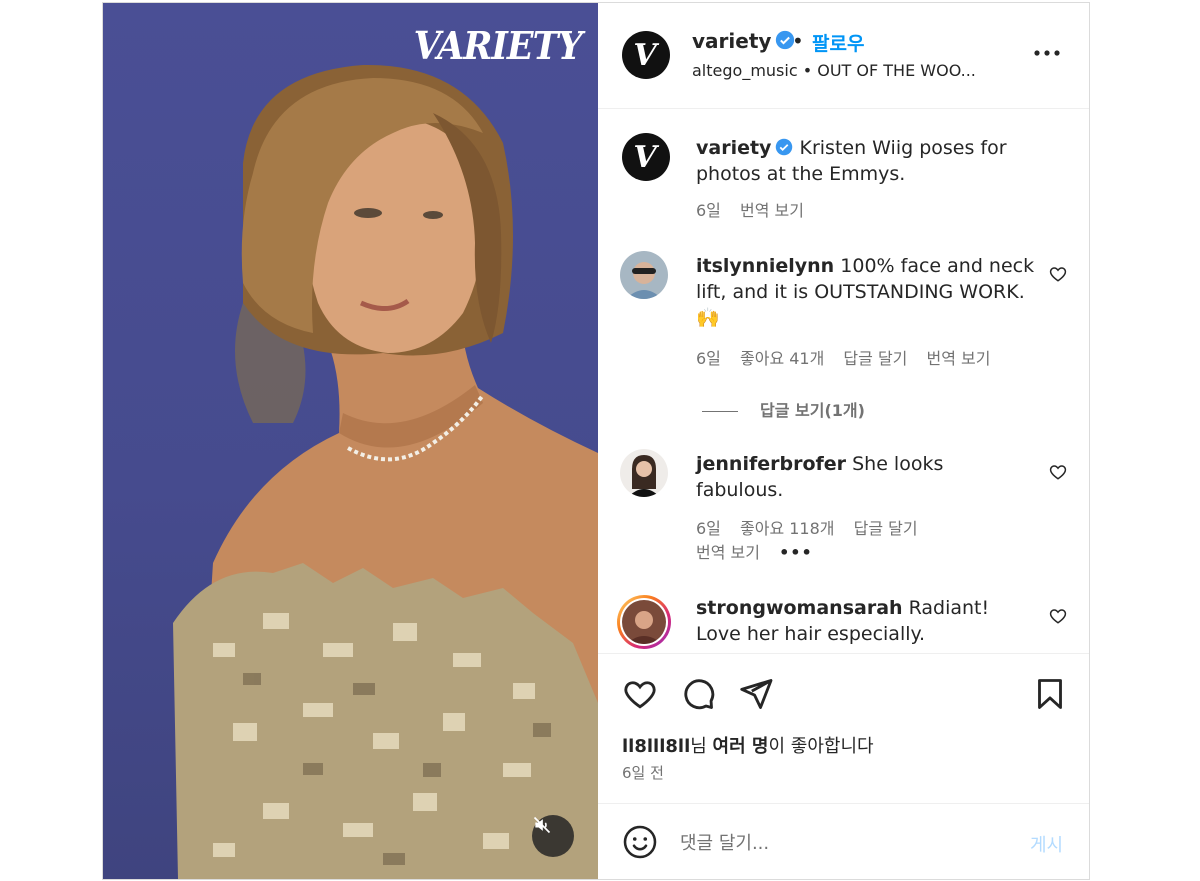  What do you see at coordinates (720, 411) in the screenshot?
I see `replies-divider-line` at bounding box center [720, 411].